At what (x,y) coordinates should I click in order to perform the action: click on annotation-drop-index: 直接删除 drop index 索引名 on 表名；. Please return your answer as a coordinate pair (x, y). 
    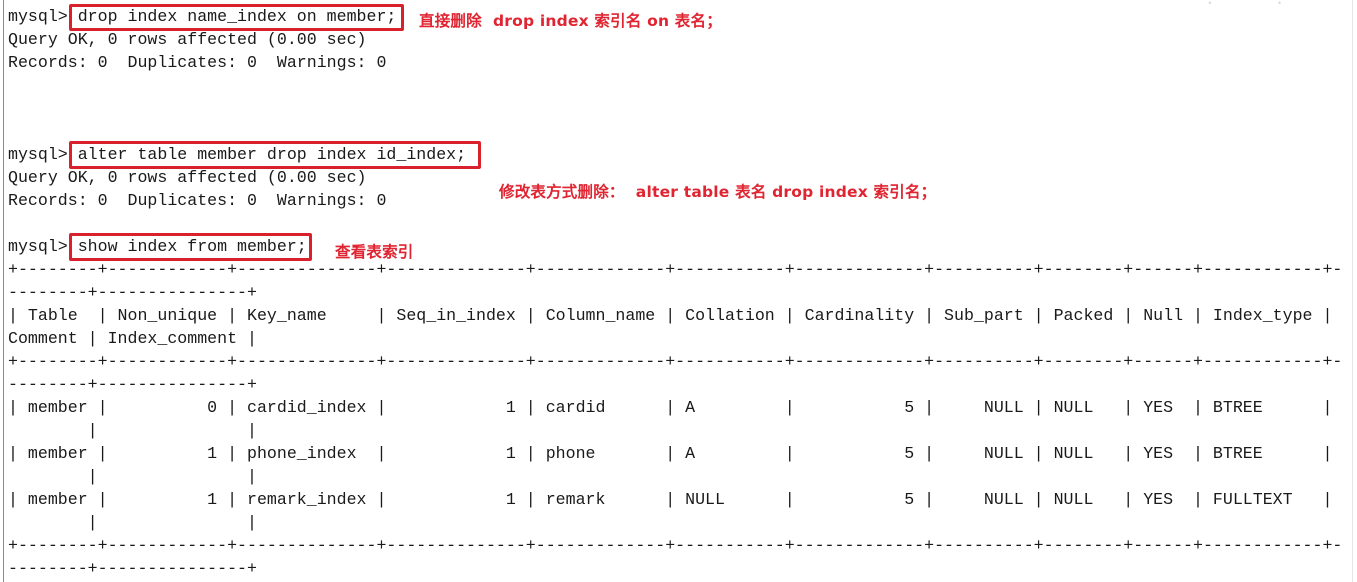
    Looking at the image, I should click on (570, 21).